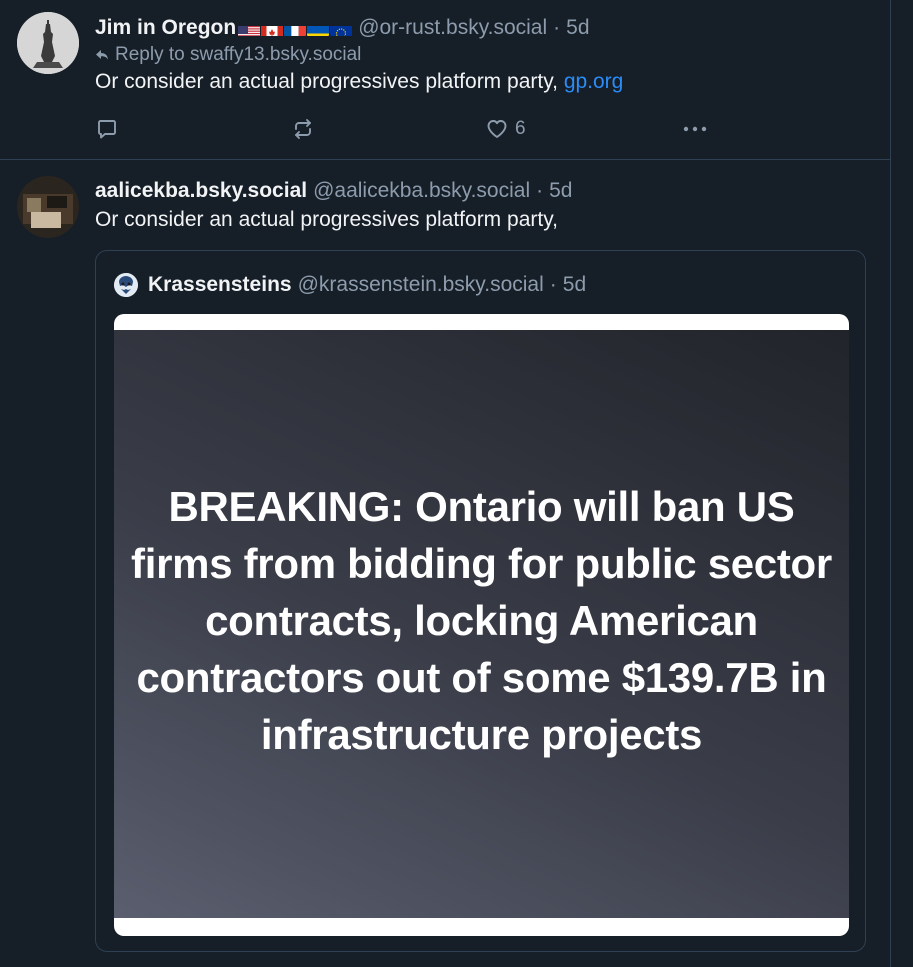 This screenshot has width=913, height=967. What do you see at coordinates (220, 285) in the screenshot?
I see `quoted-author-name: Krassensteins` at bounding box center [220, 285].